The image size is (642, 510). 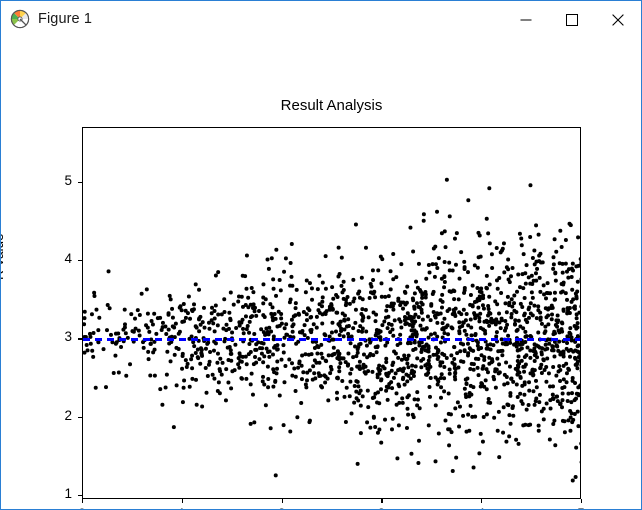 What do you see at coordinates (82, 507) in the screenshot?
I see `x-tick-label: 0` at bounding box center [82, 507].